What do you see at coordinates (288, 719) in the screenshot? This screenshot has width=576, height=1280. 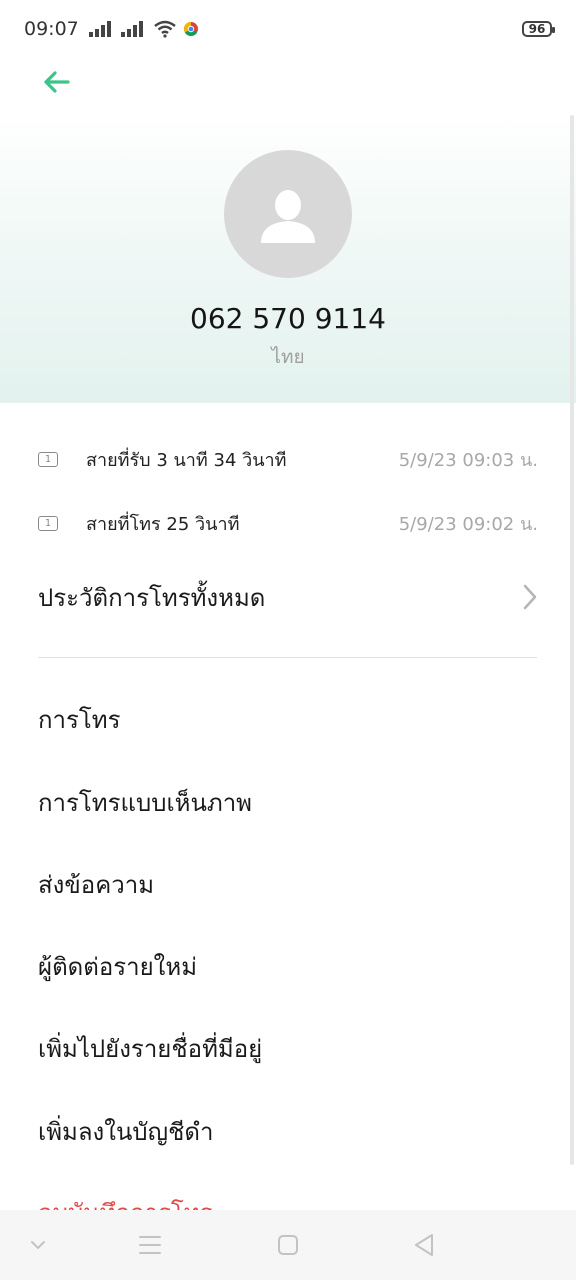 I see `call-action: การโทร` at bounding box center [288, 719].